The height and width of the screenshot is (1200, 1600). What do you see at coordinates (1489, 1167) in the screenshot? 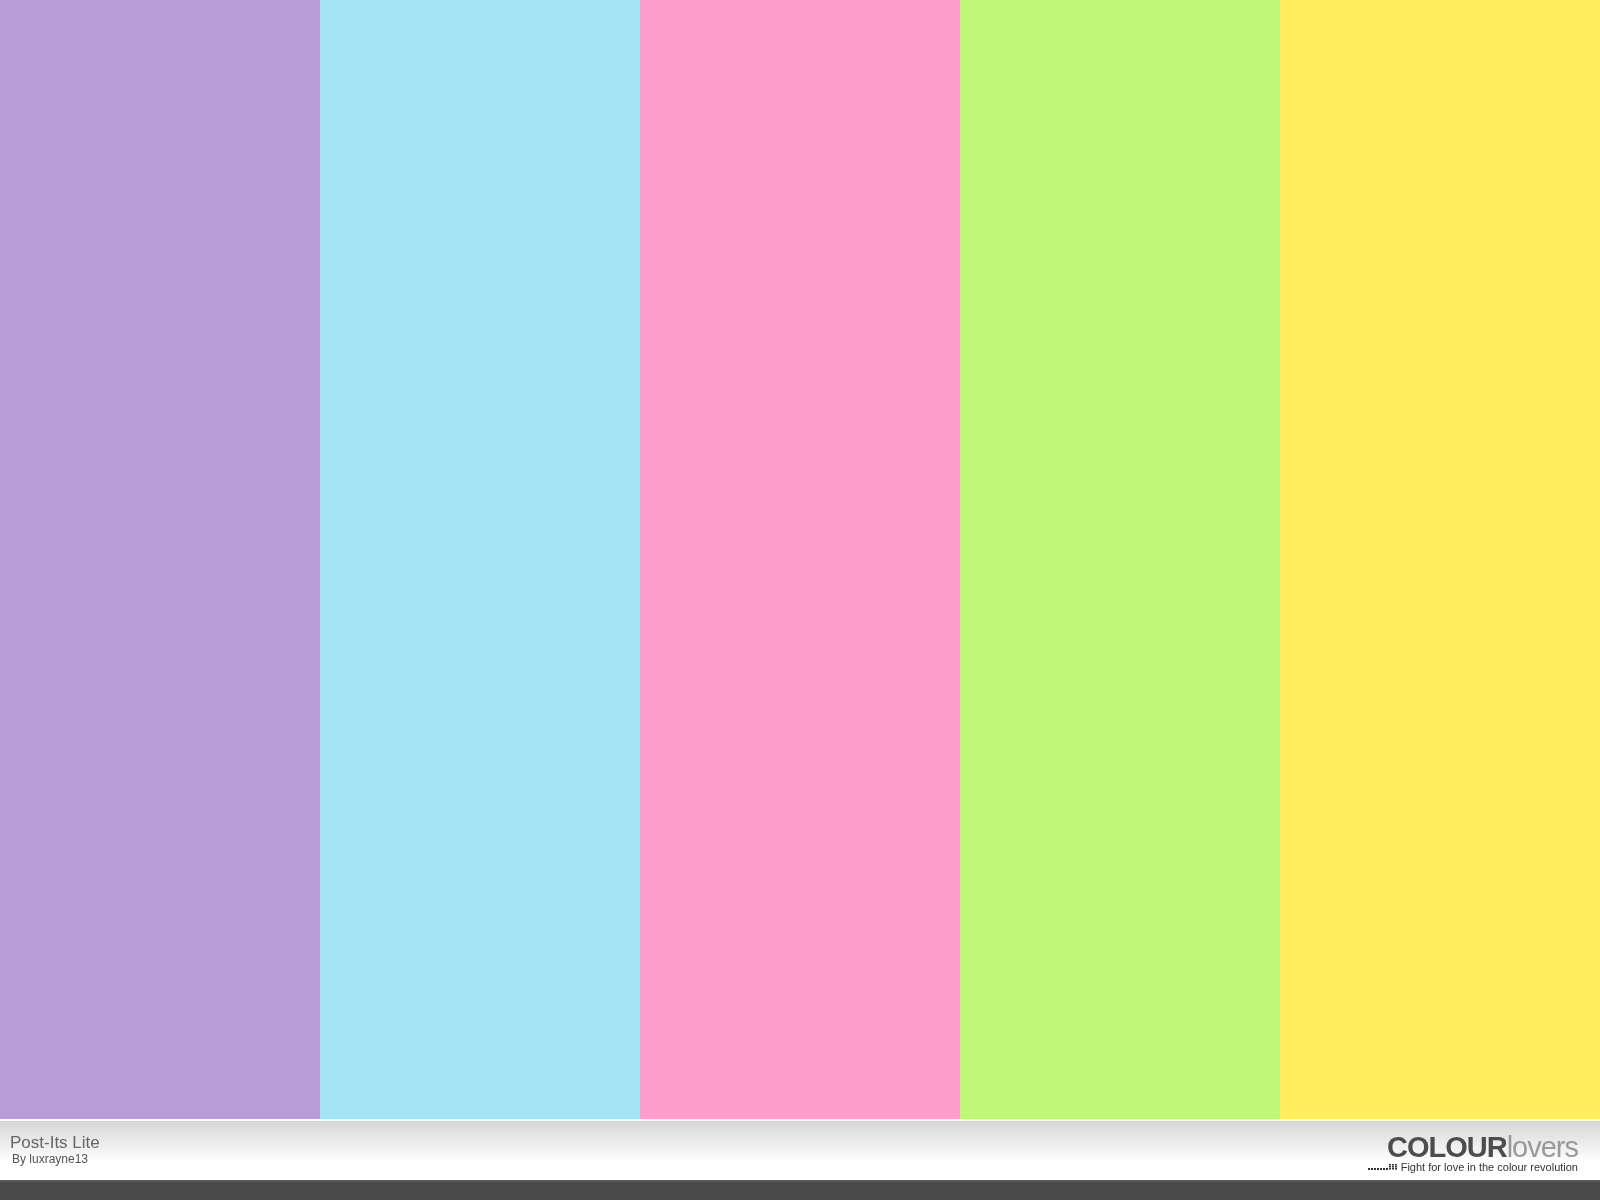
I see `tagline: Fight for love in the colour revolution` at bounding box center [1489, 1167].